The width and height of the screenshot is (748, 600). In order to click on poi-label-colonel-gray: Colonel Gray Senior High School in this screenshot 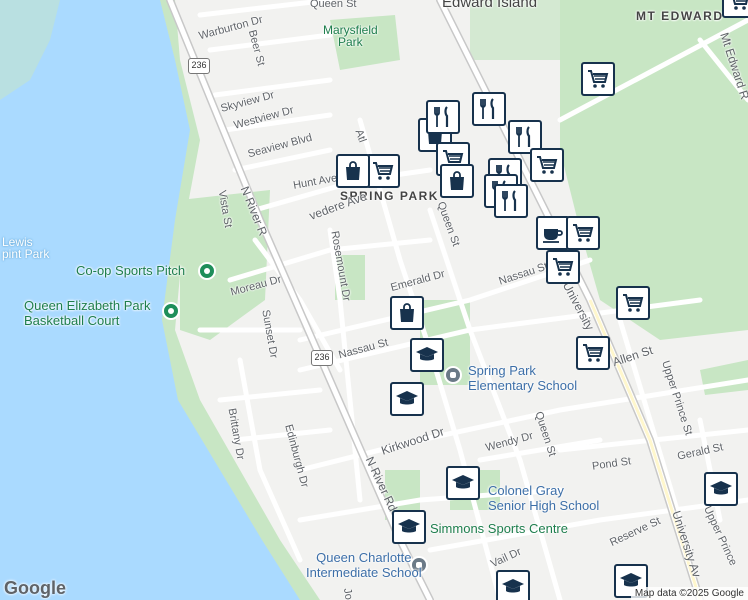, I will do `click(543, 498)`.